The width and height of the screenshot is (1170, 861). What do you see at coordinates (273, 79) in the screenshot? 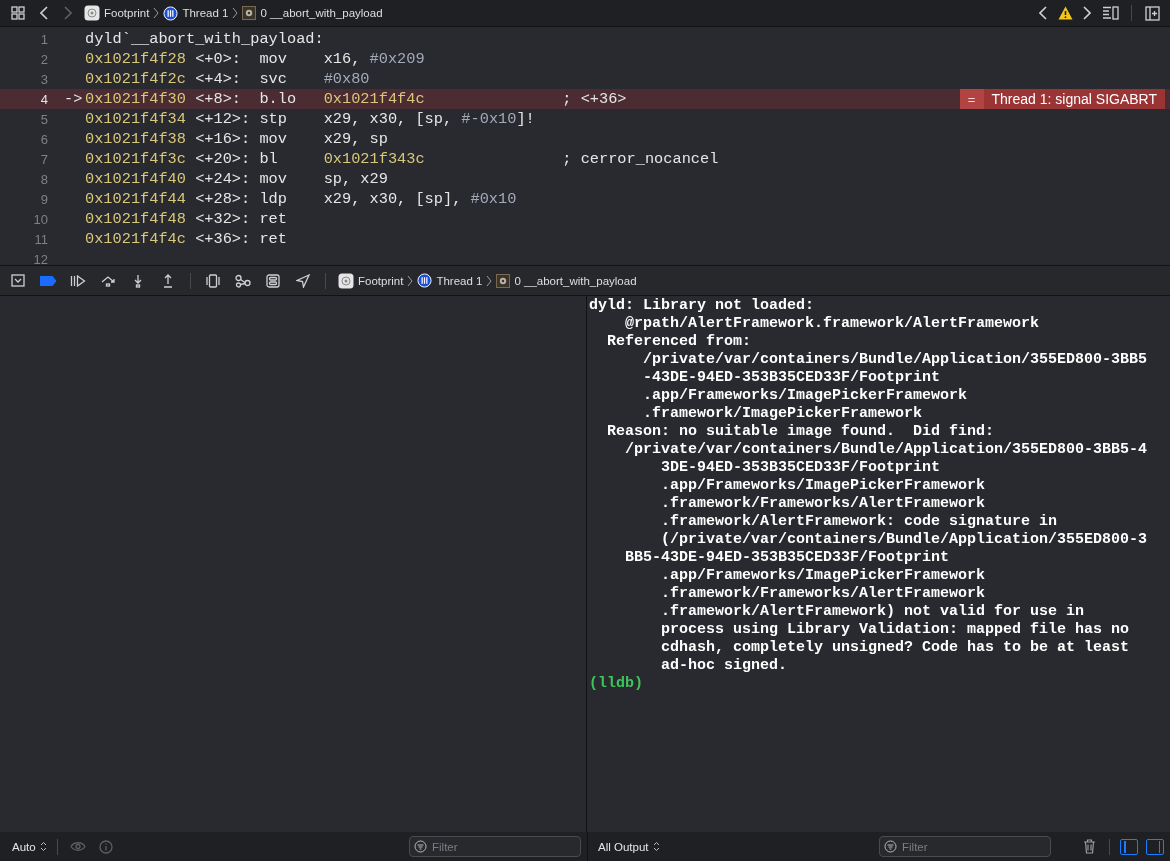
I see `instruction-mnemonic: svc` at bounding box center [273, 79].